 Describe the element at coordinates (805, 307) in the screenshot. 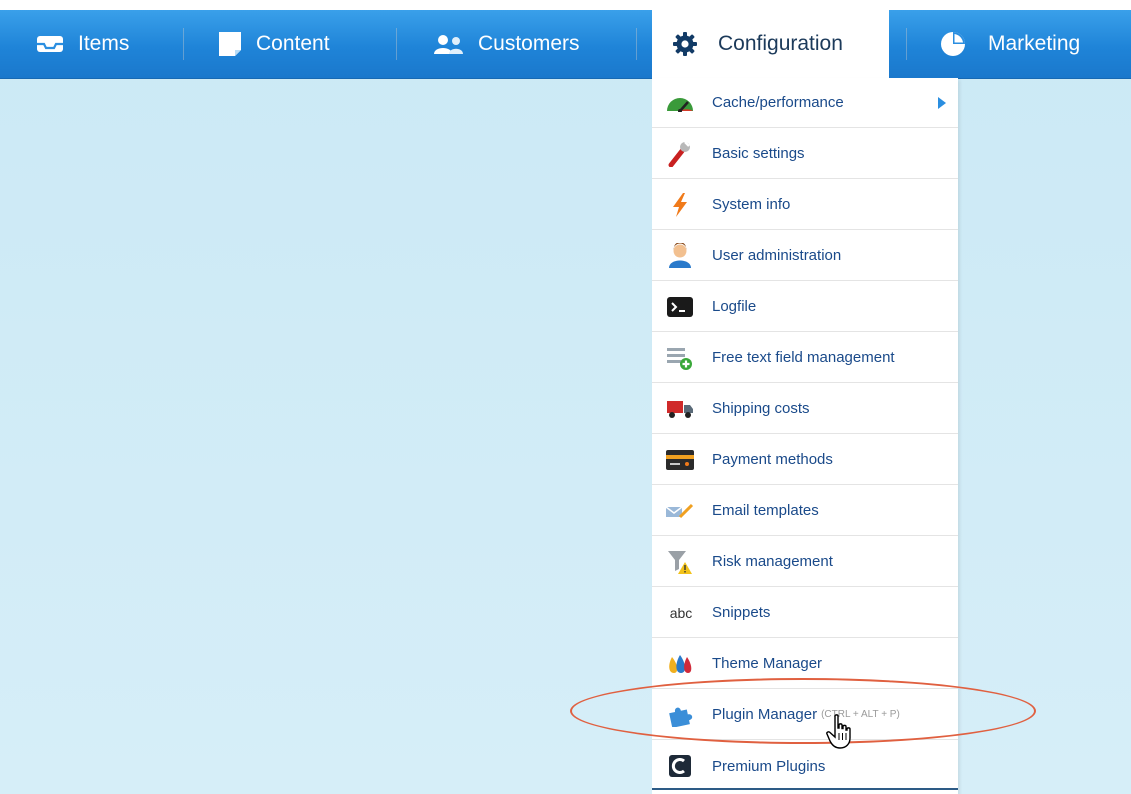

I see `menu-item-logfile: Logfile` at that location.